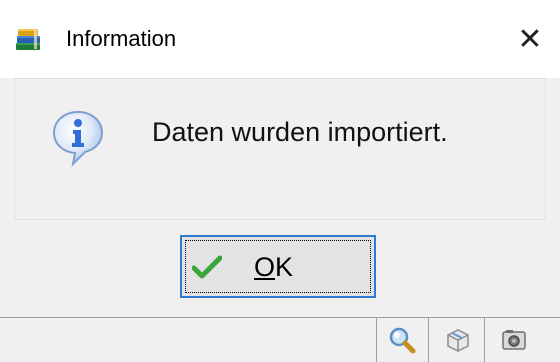 This screenshot has height=362, width=560. Describe the element at coordinates (300, 132) in the screenshot. I see `message-text: Daten wurden importiert.` at that location.